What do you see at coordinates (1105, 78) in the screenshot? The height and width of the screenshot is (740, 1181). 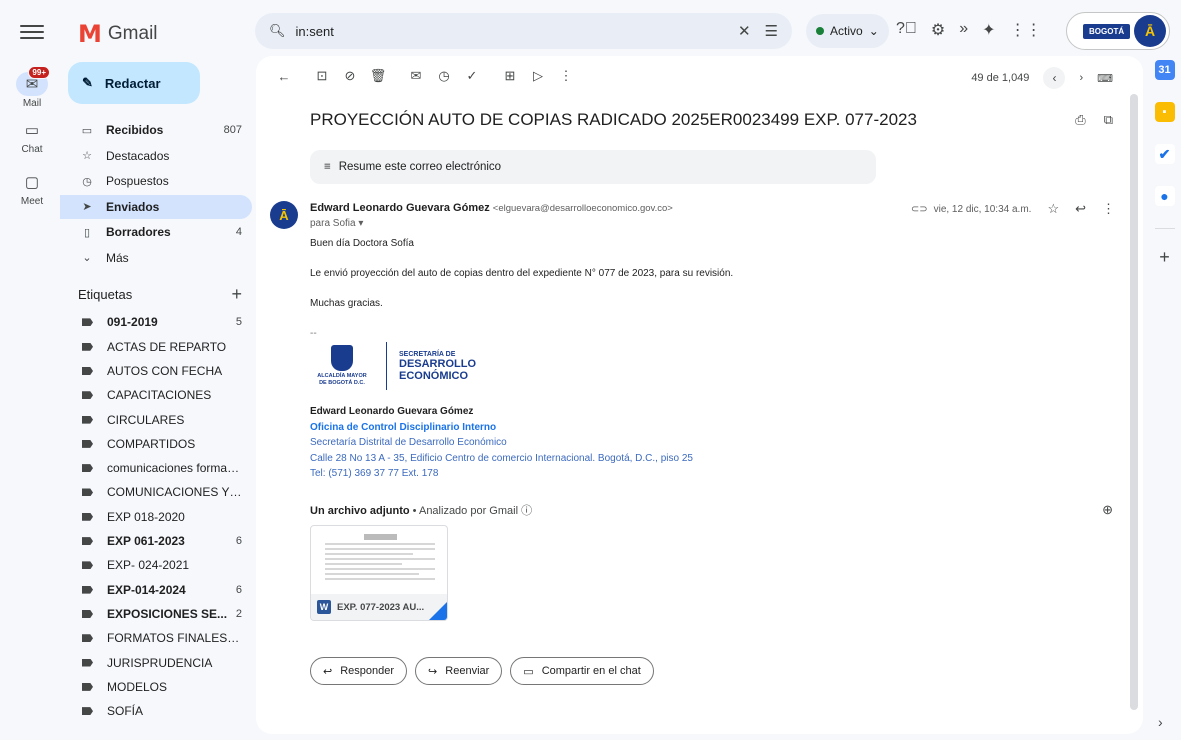 I see `keyboard-icon: ⌨` at bounding box center [1105, 78].